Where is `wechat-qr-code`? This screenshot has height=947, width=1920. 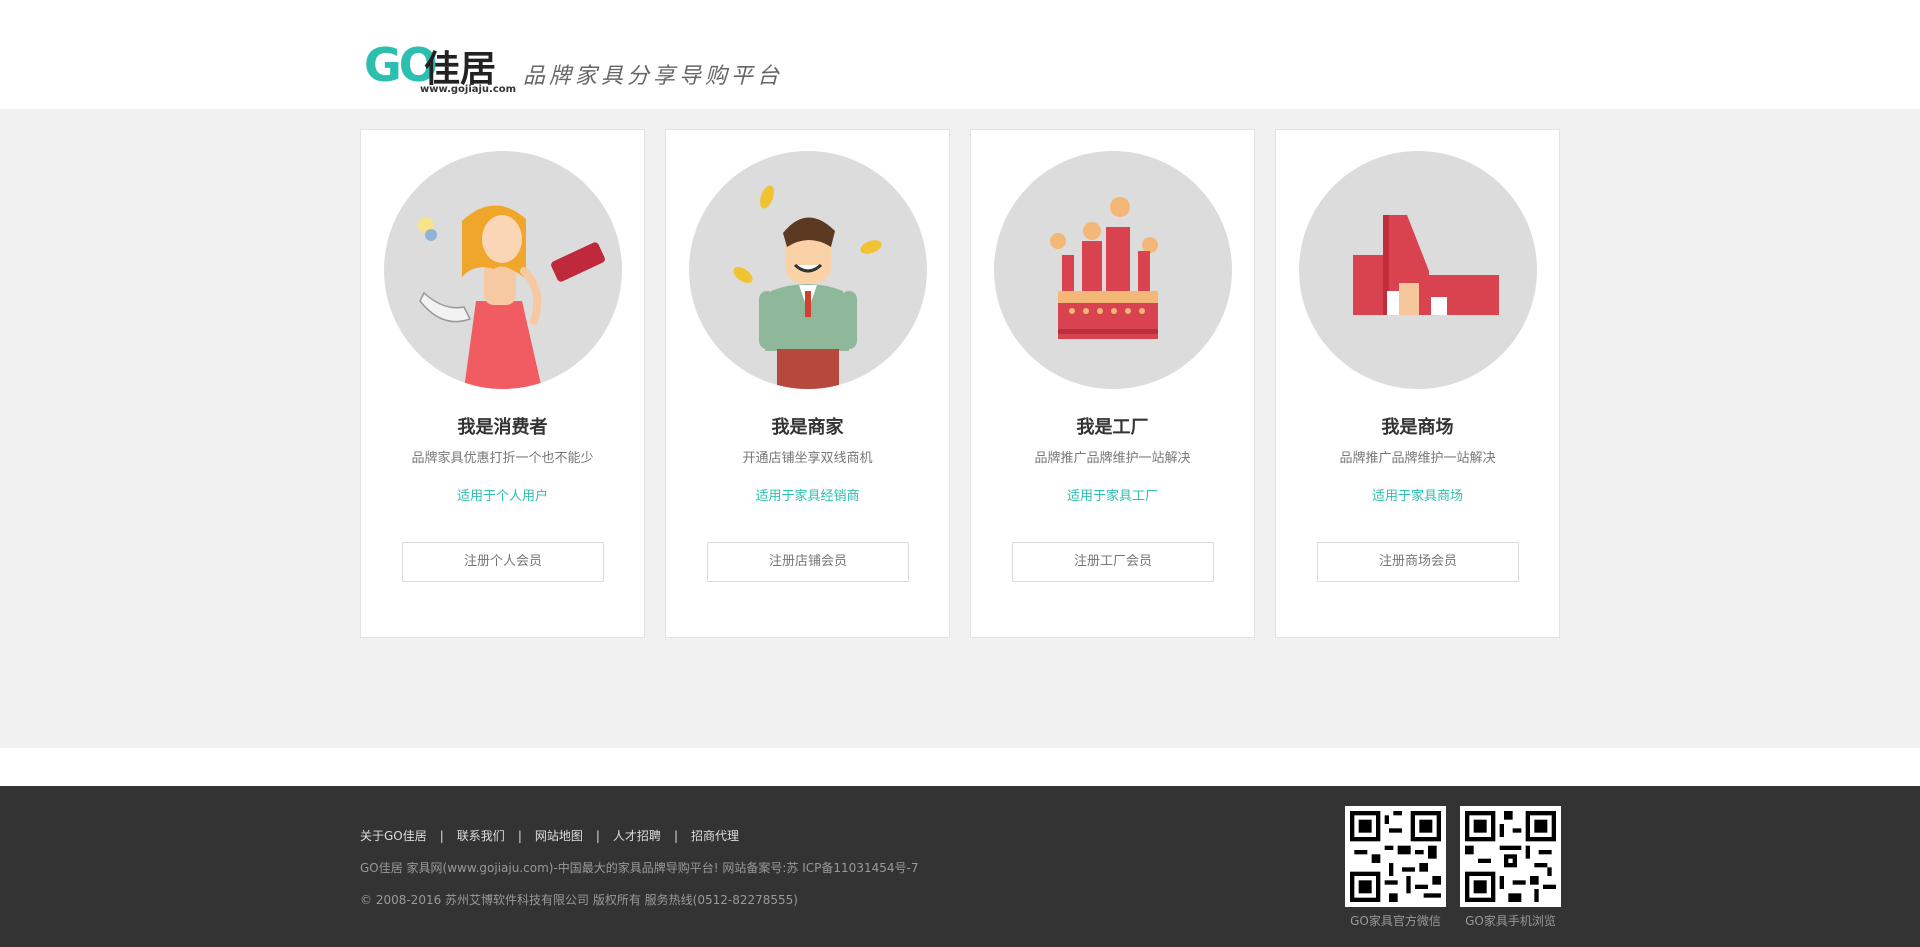 wechat-qr-code is located at coordinates (1395, 856).